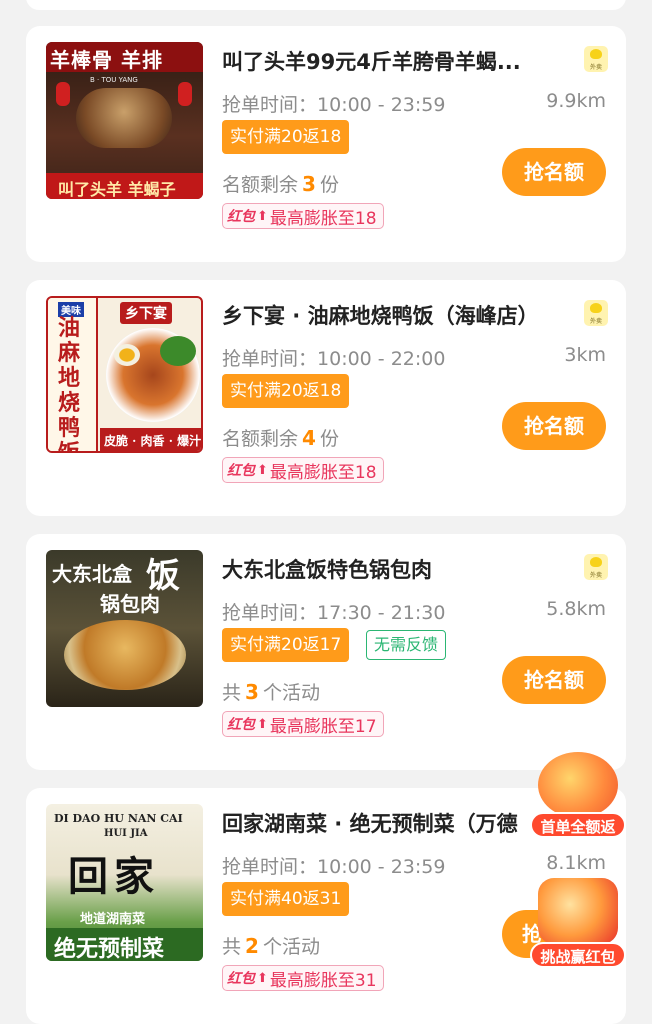  Describe the element at coordinates (382, 823) in the screenshot. I see `shop-title: 回家湖南菜 · 绝无预制菜（万德` at that location.